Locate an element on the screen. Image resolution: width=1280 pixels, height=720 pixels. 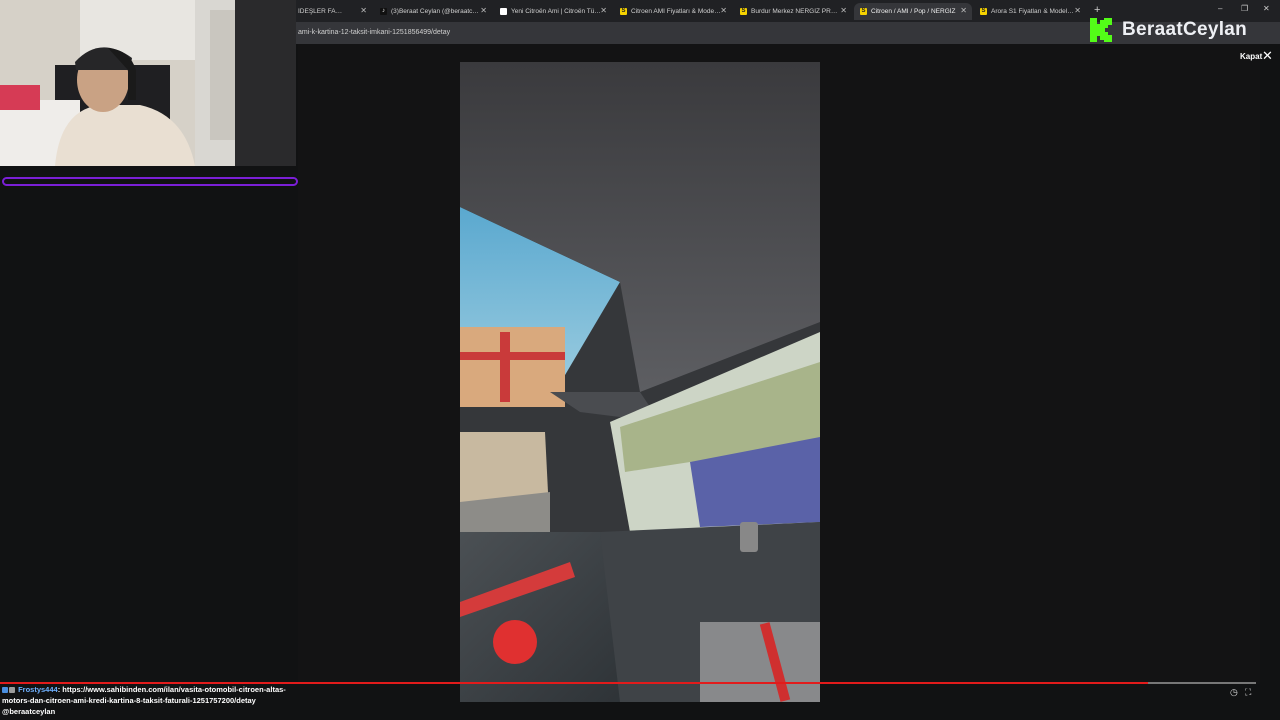
tab-label: Burdur Merkez NERGİZ PREMİUM is located at coordinates (796, 11).